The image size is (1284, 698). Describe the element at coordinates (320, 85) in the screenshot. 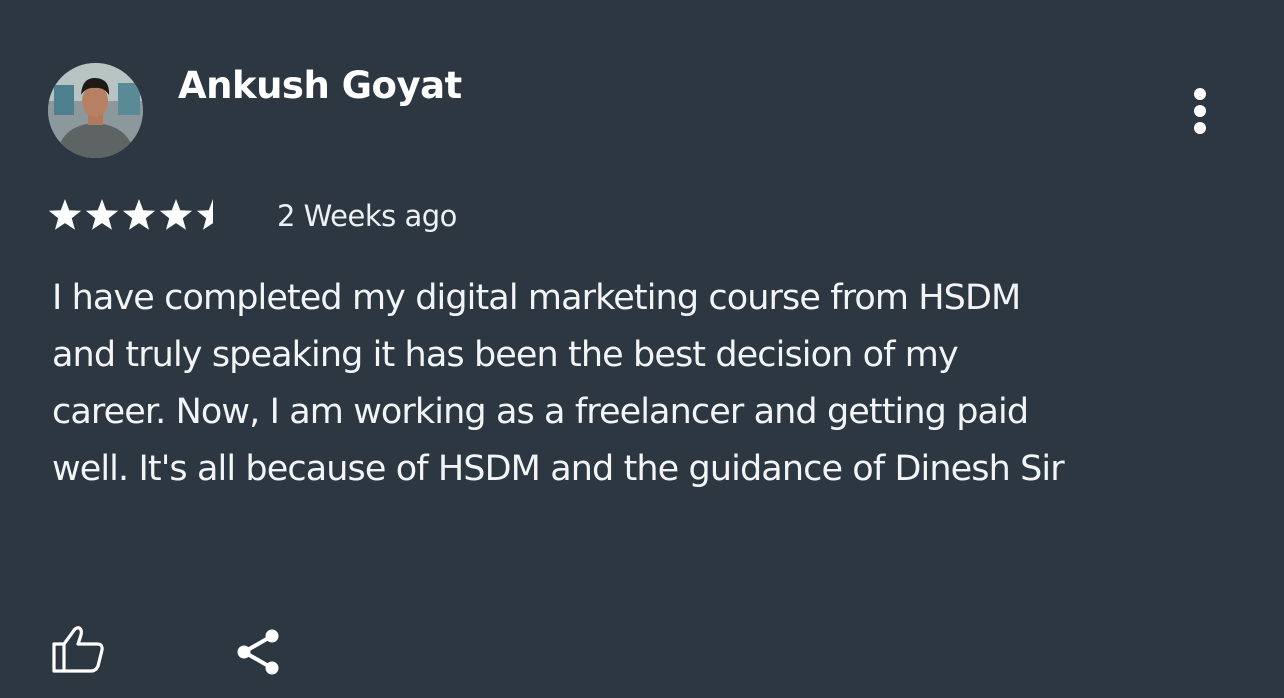

I see `reviewer-name: Ankush Goyat` at that location.